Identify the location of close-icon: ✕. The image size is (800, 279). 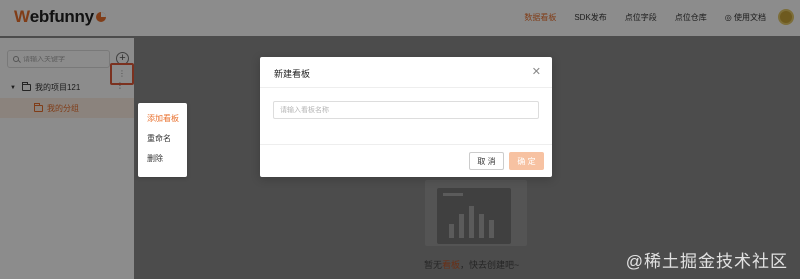
(536, 71).